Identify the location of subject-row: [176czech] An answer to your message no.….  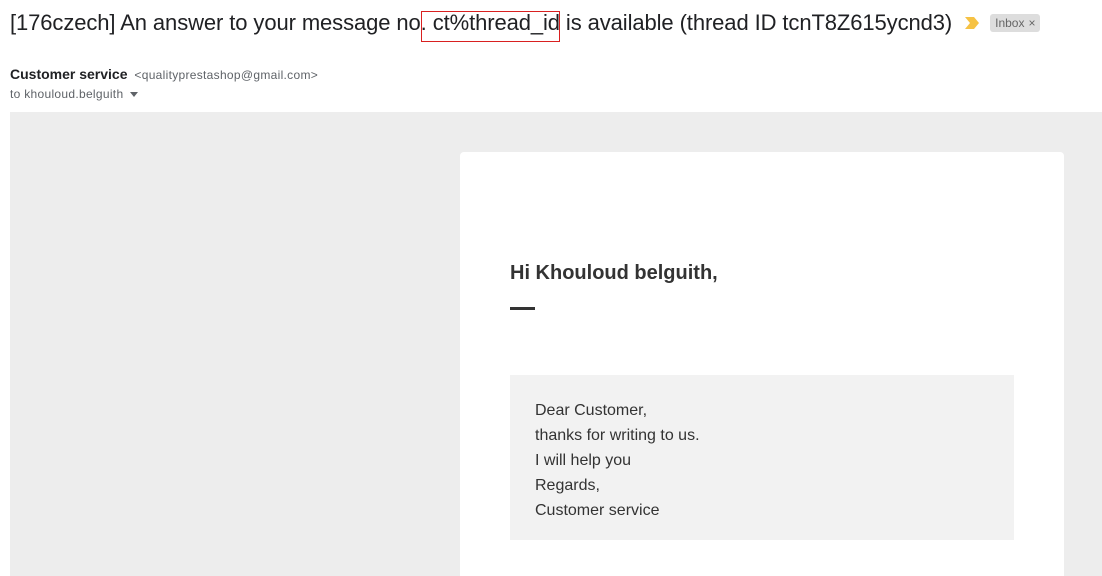
(525, 23).